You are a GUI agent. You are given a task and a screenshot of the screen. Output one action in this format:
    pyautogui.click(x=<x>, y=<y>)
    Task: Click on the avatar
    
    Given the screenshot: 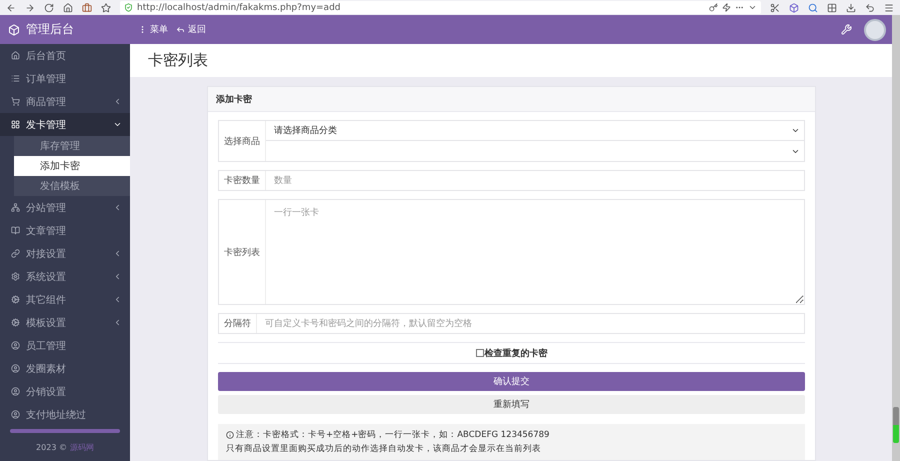 What is the action you would take?
    pyautogui.click(x=875, y=29)
    